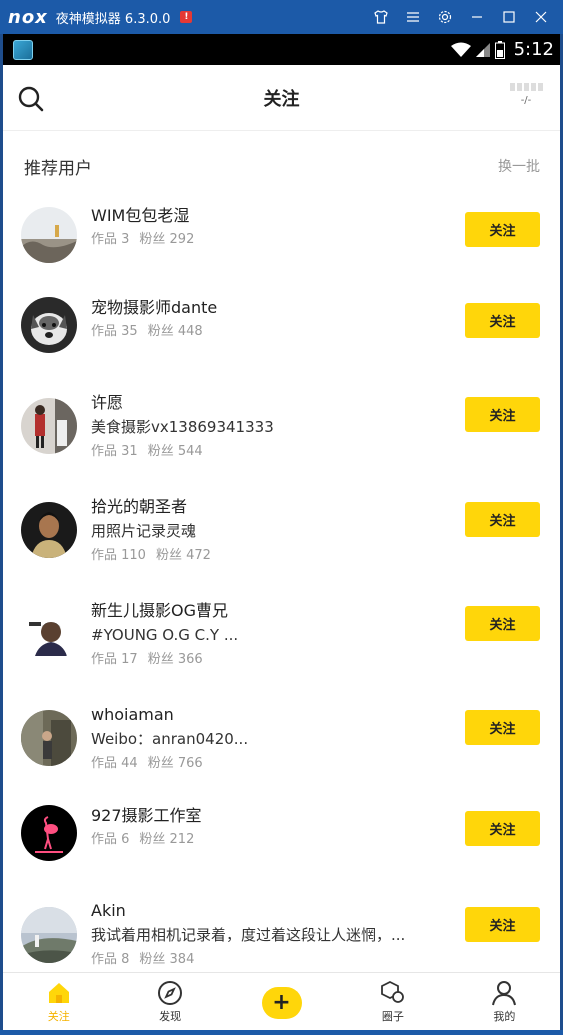 The image size is (563, 1035). What do you see at coordinates (392, 1016) in the screenshot?
I see `tab-circle-label: 圈子` at bounding box center [392, 1016].